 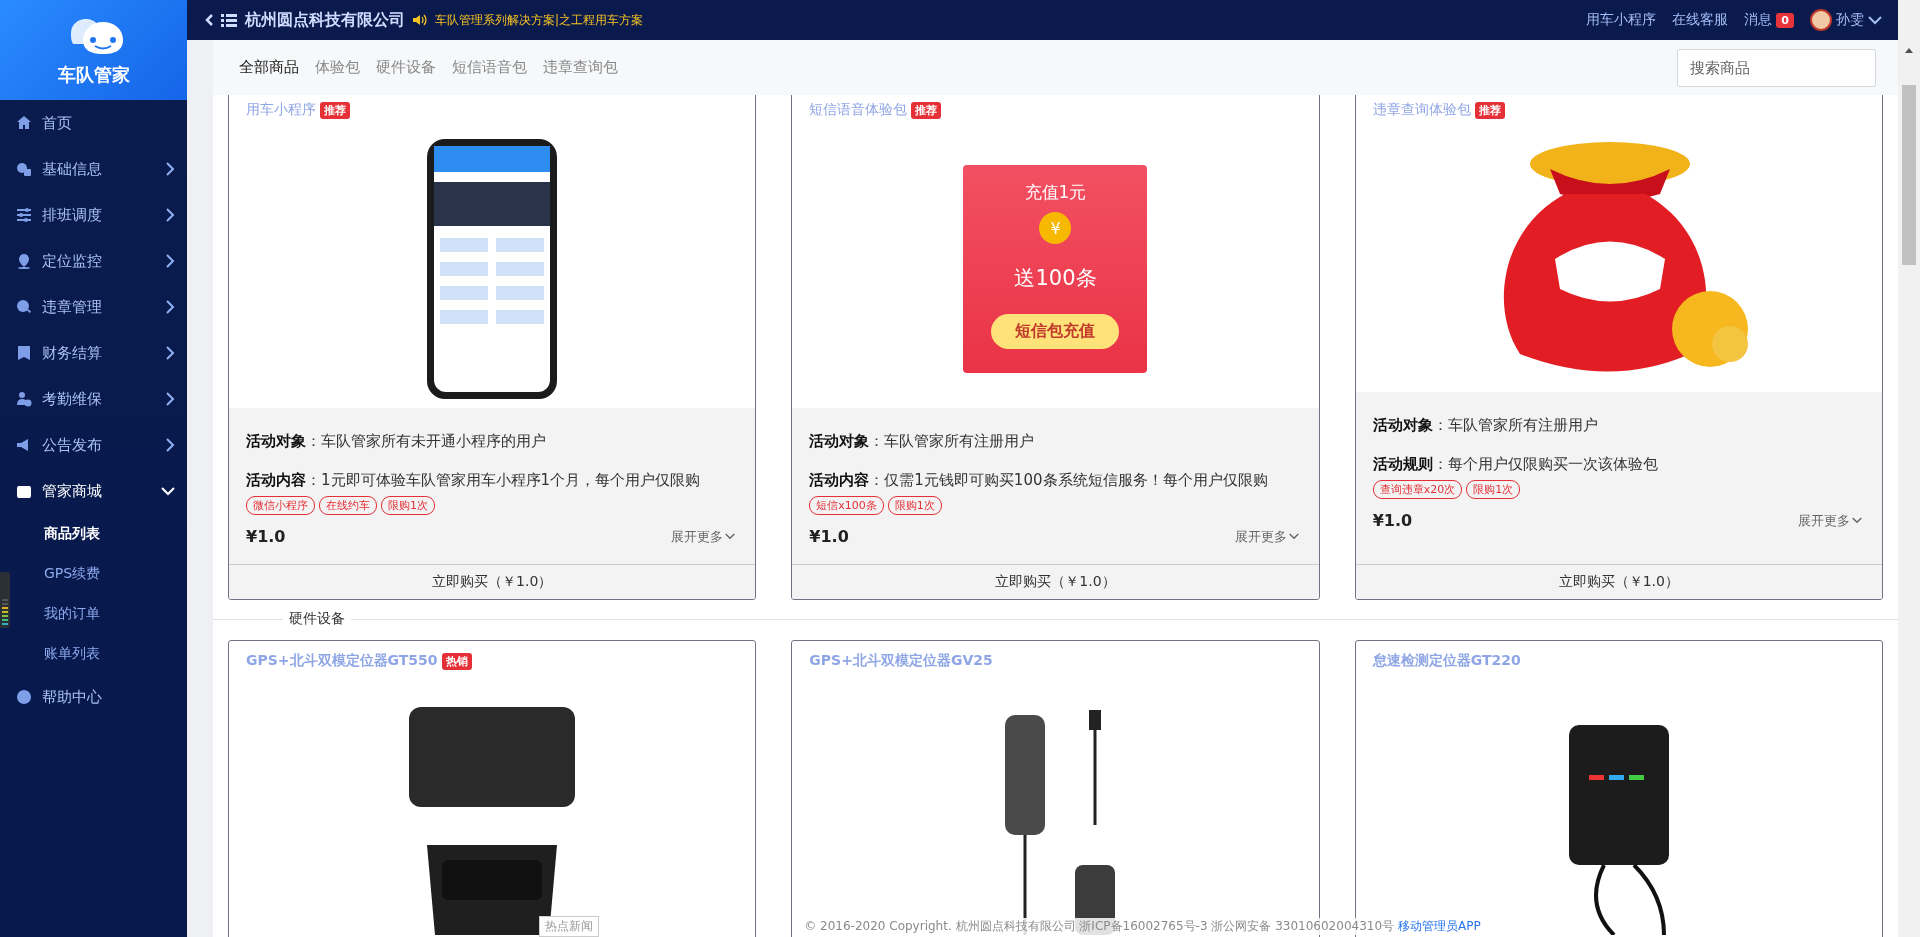 What do you see at coordinates (1909, 175) in the screenshot?
I see `scrollbar-thumb` at bounding box center [1909, 175].